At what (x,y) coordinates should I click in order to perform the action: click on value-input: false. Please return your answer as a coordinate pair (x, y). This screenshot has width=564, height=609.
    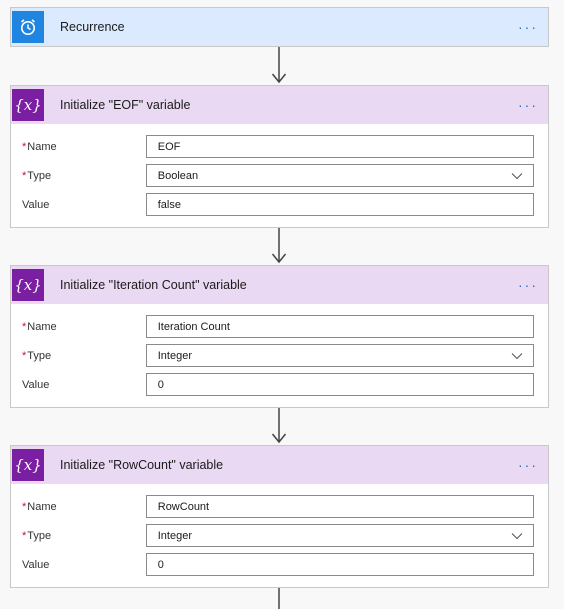
    Looking at the image, I should click on (339, 204).